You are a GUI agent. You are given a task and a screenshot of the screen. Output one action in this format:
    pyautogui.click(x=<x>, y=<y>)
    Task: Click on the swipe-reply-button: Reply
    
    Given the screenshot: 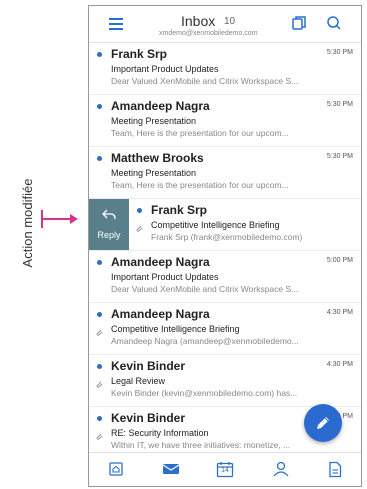 What is the action you would take?
    pyautogui.click(x=109, y=225)
    